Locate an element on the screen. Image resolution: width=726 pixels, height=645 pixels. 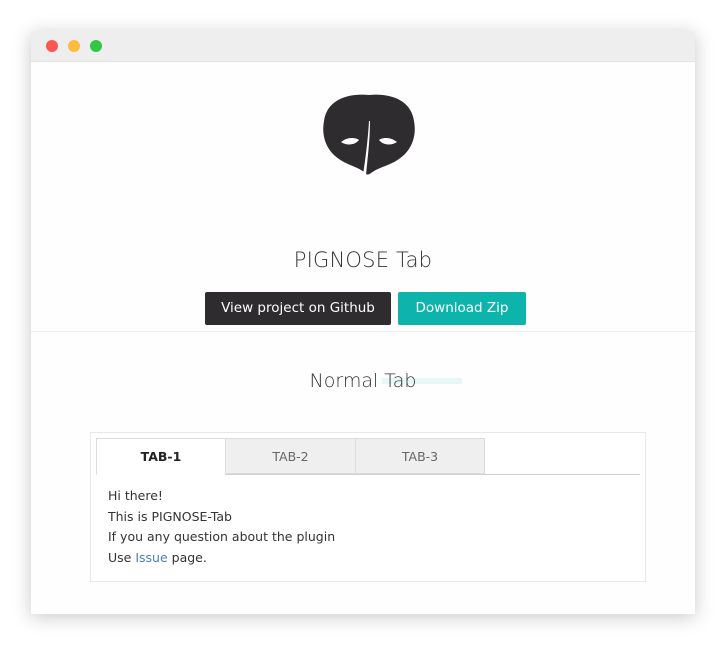
content-line-4-suffix: page. is located at coordinates (187, 558).